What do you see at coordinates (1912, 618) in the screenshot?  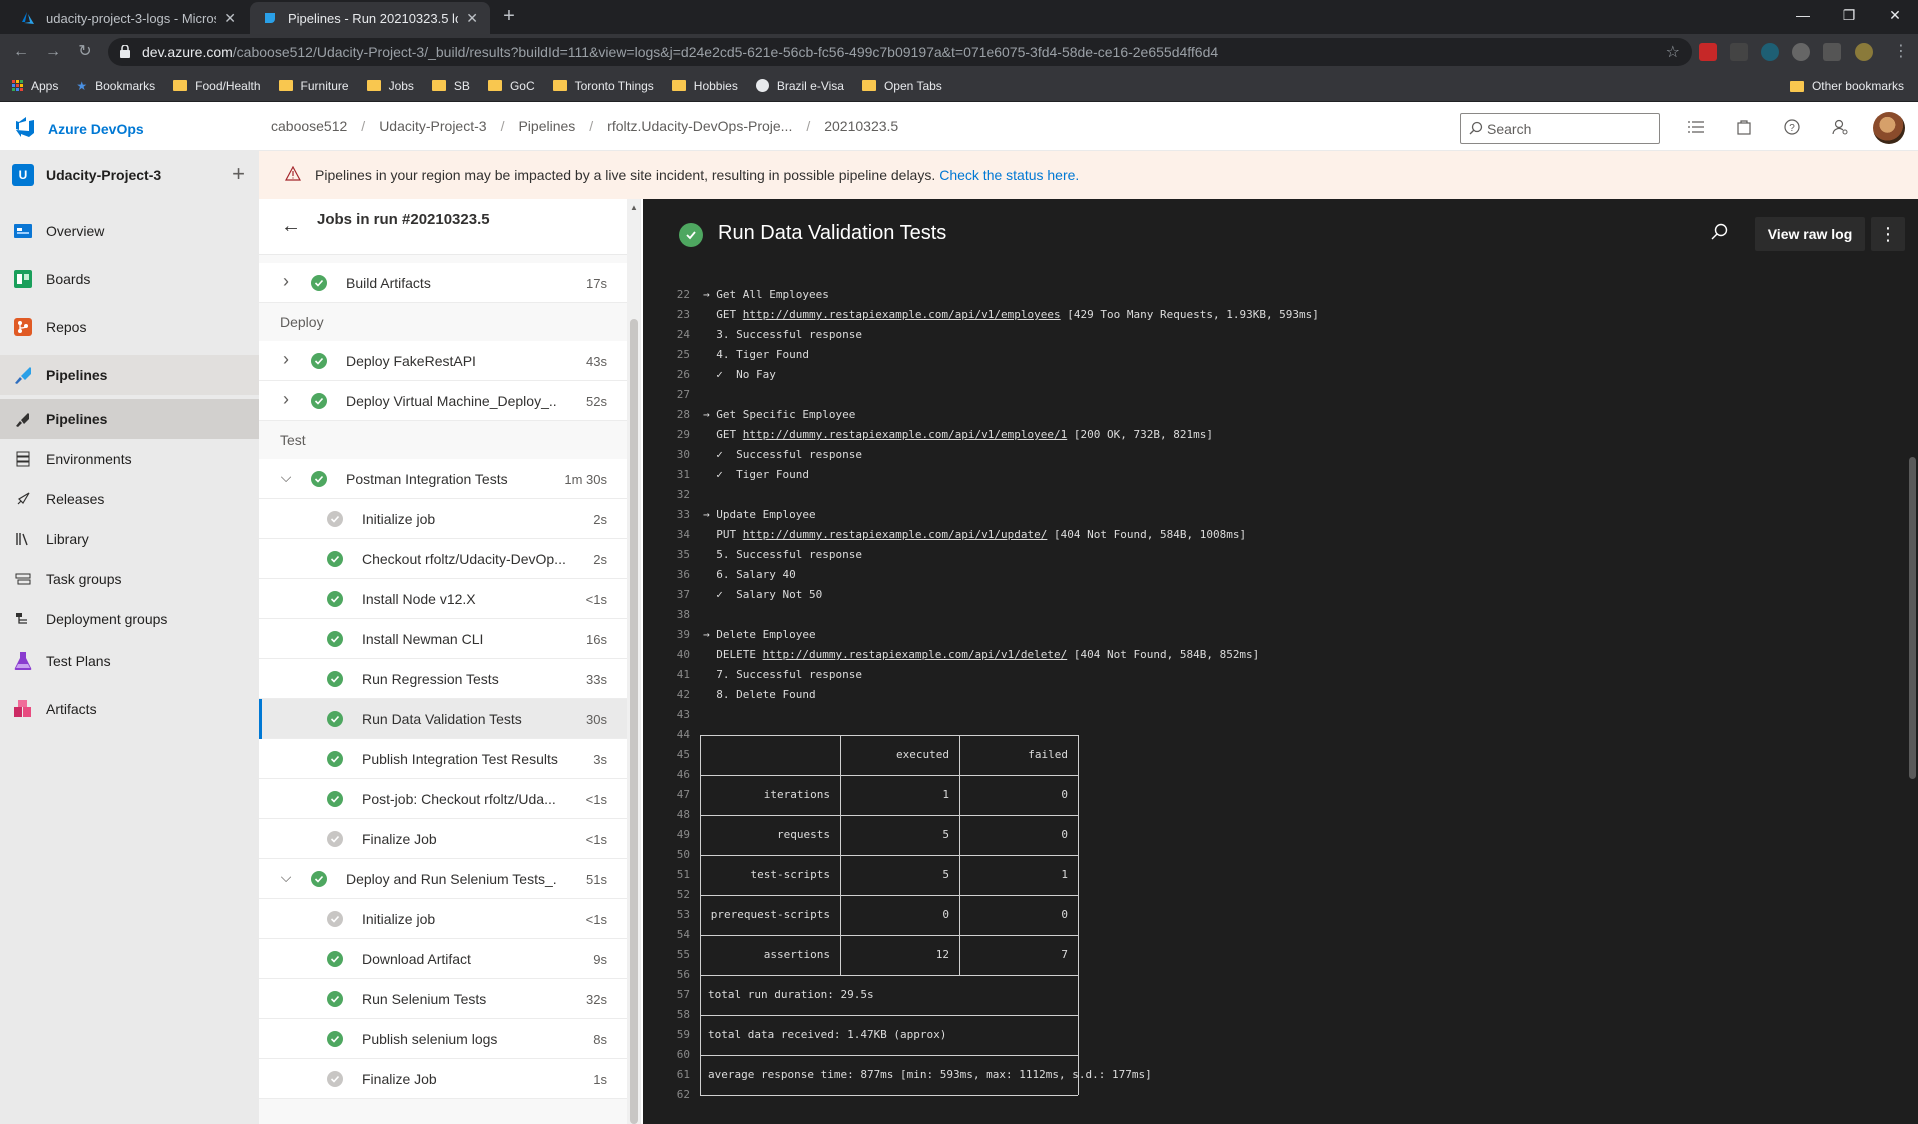 I see `log-scrollbar-thumb` at bounding box center [1912, 618].